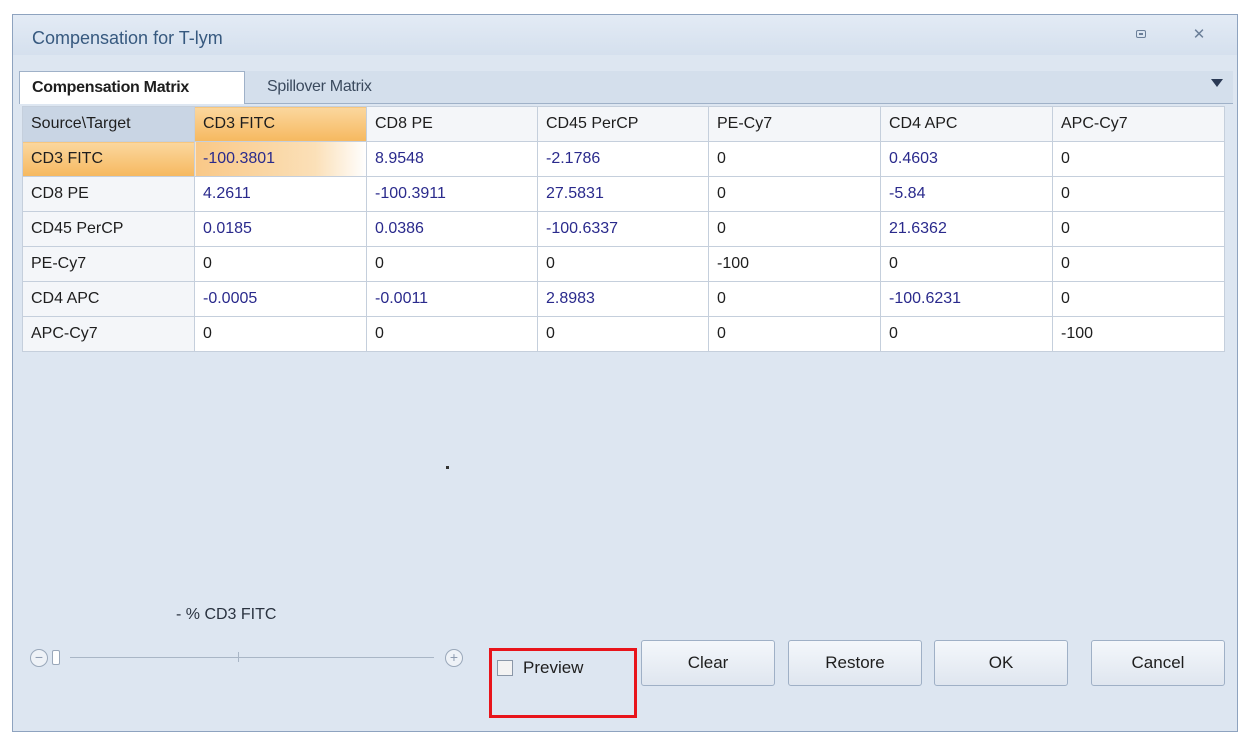  I want to click on tab-compensation-matrix: Compensation Matrix, so click(132, 87).